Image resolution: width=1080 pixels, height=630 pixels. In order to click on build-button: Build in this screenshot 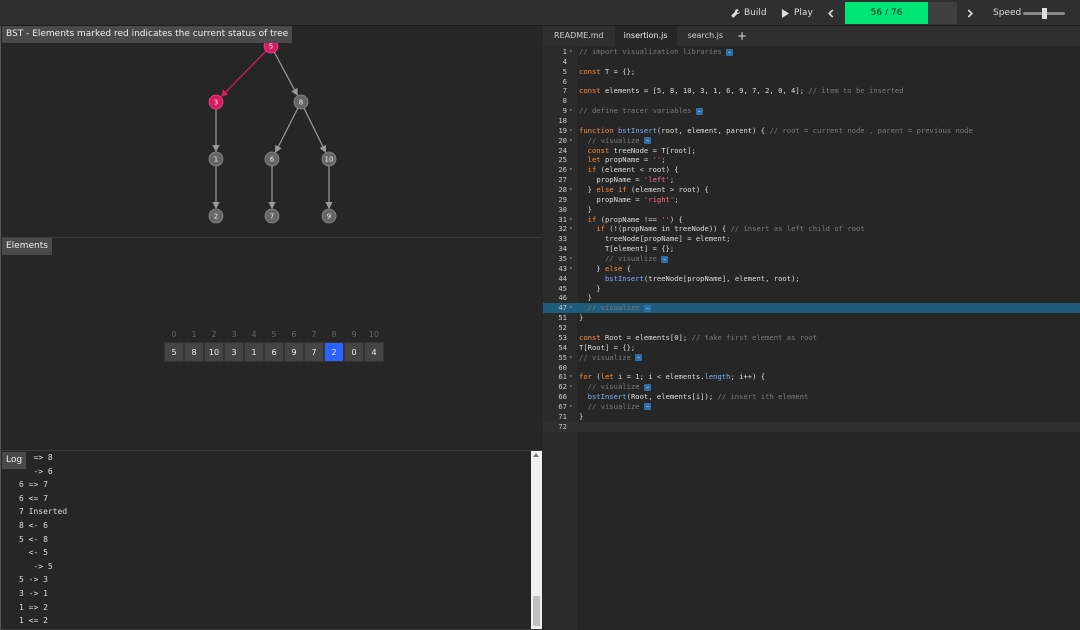, I will do `click(749, 13)`.